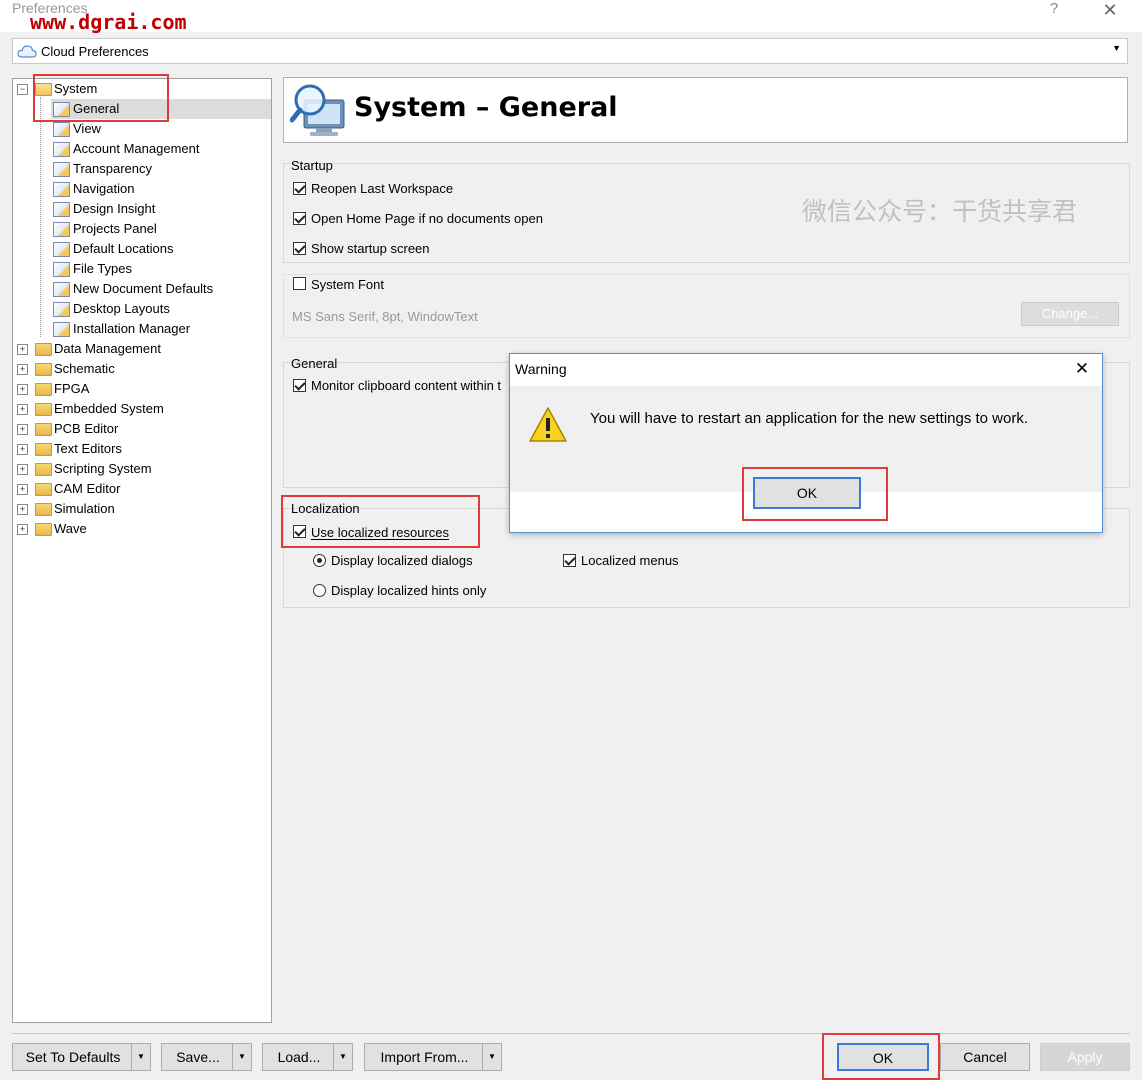 This screenshot has height=1080, width=1142. Describe the element at coordinates (985, 1057) in the screenshot. I see `cancel-button: Cancel` at that location.